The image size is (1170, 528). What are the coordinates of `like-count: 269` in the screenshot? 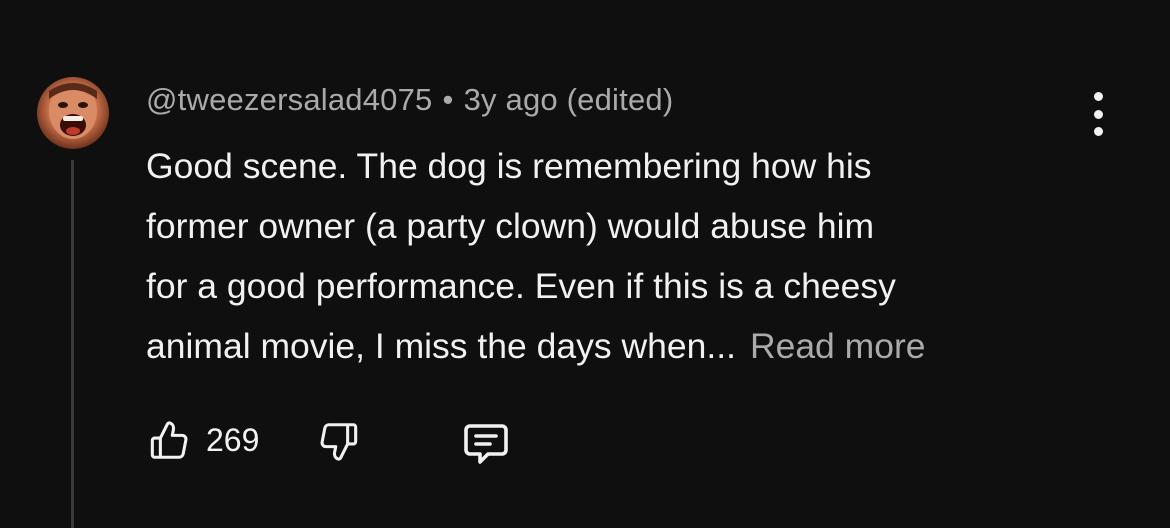 It's located at (233, 440).